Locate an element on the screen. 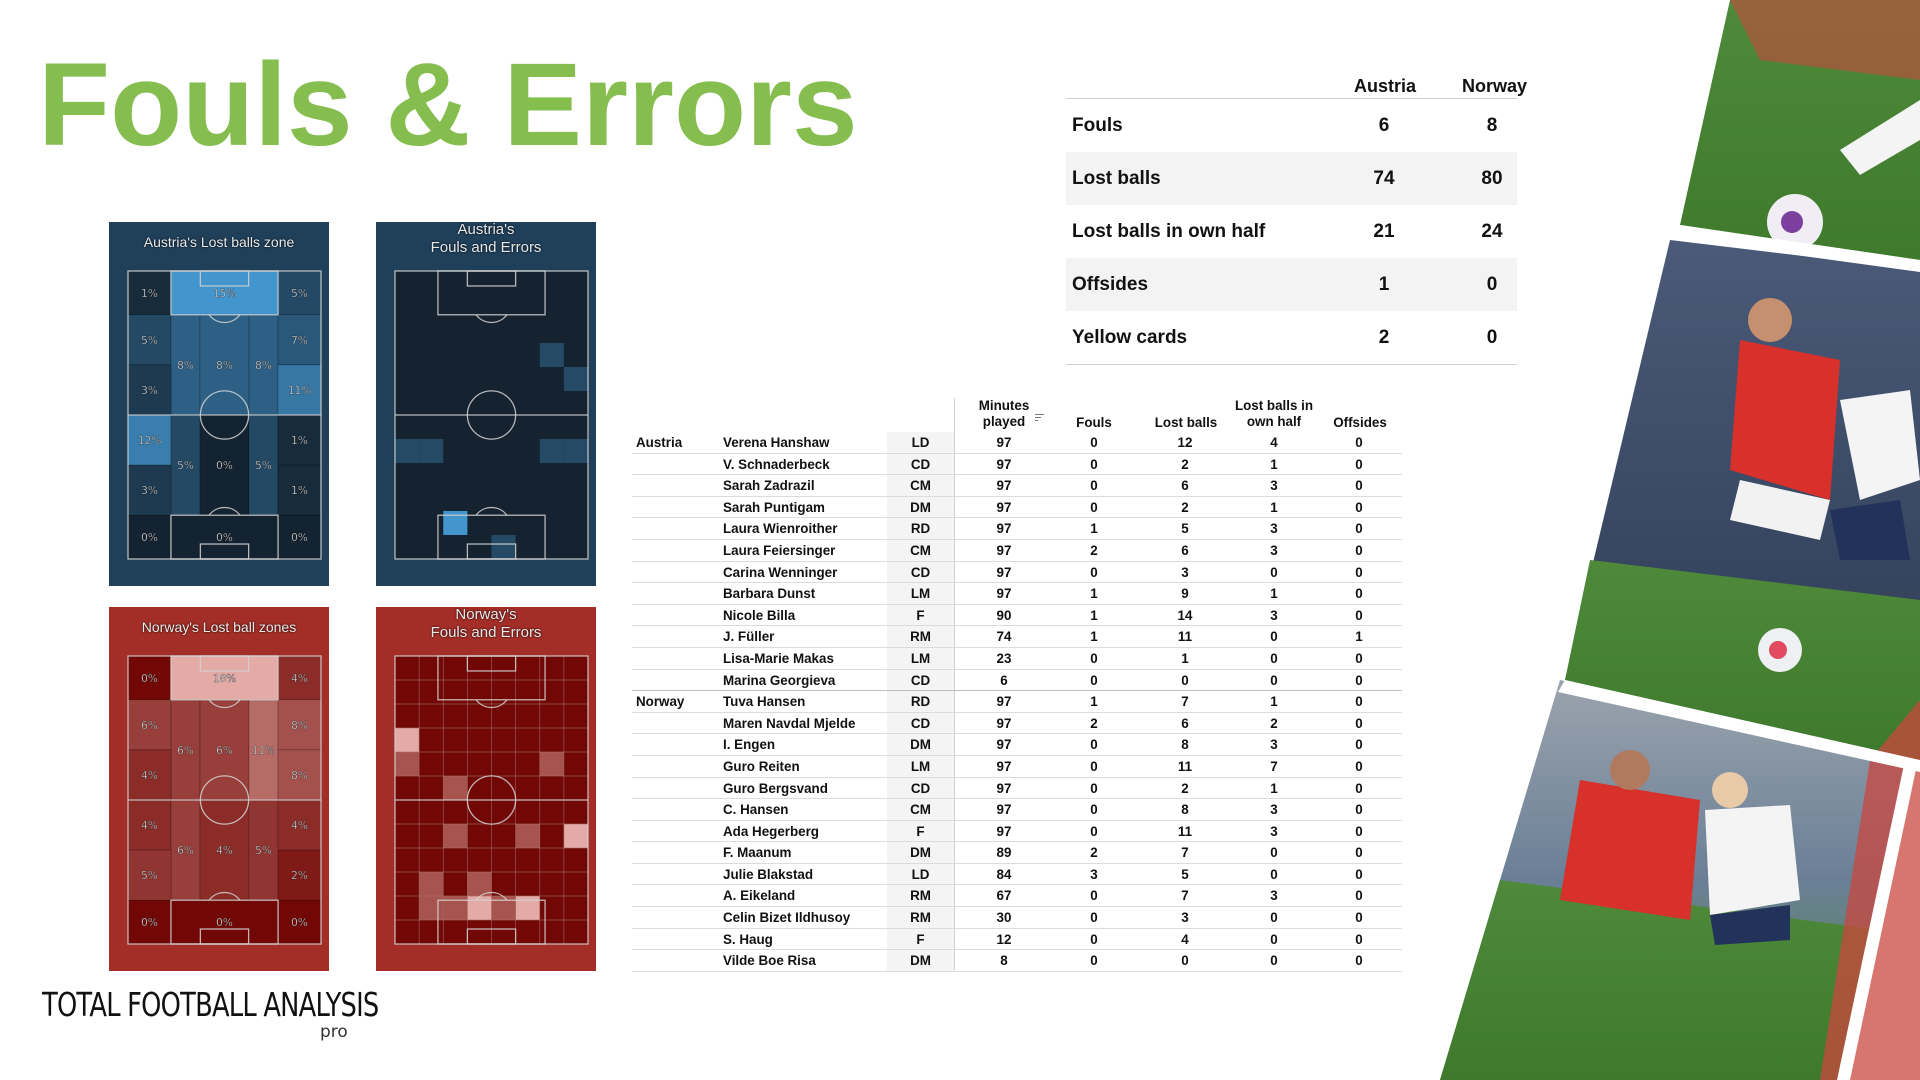 This screenshot has width=1920, height=1080. player-name-cell: Sarah Zadrazil is located at coordinates (769, 486).